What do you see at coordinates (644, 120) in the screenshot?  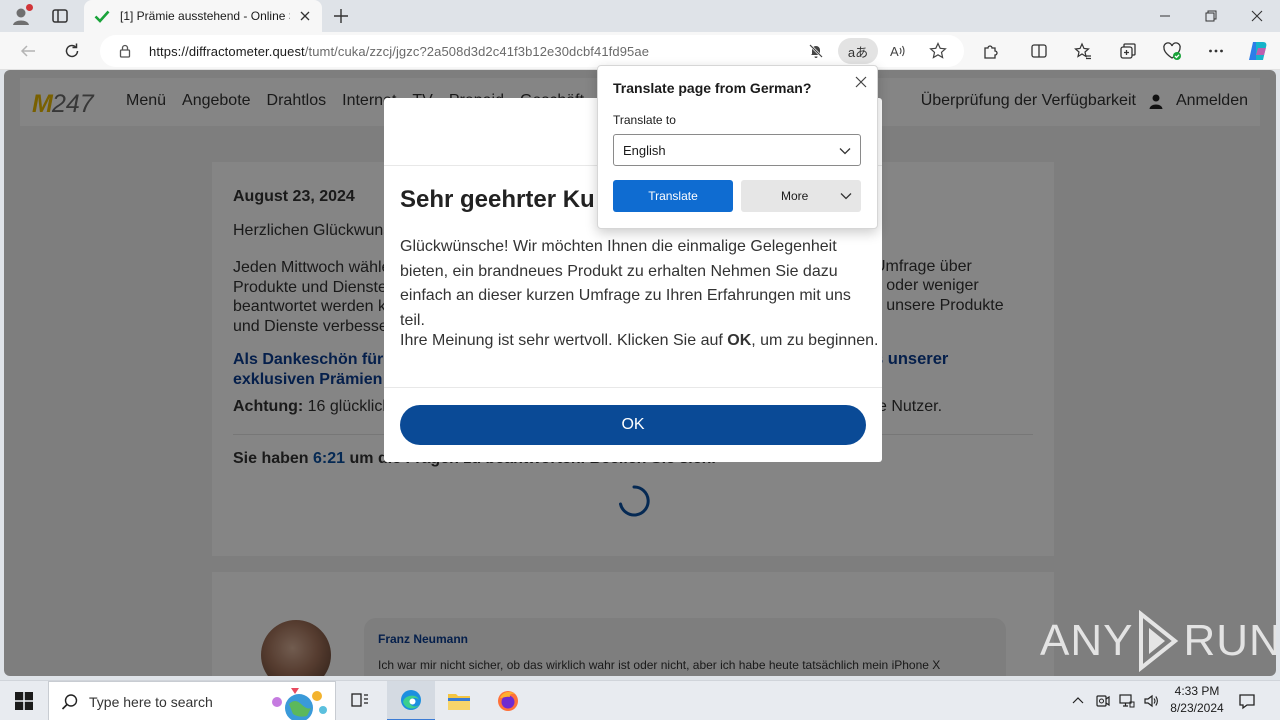 I see `translate-to-label: Translate to` at bounding box center [644, 120].